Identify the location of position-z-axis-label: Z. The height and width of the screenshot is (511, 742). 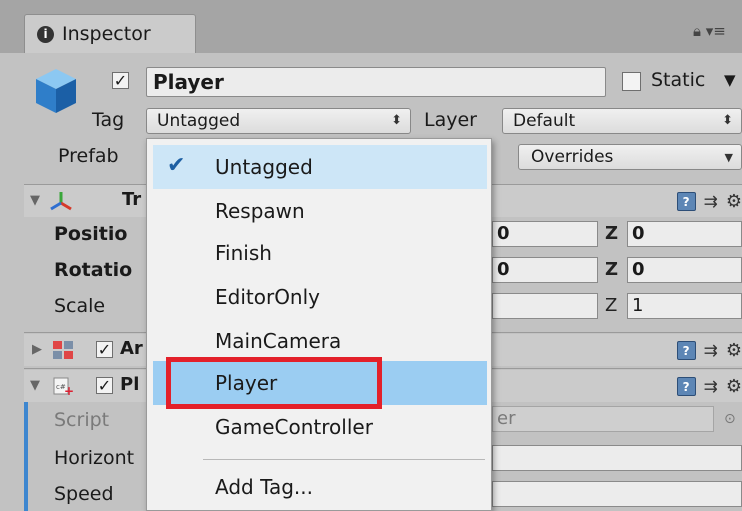
(612, 233).